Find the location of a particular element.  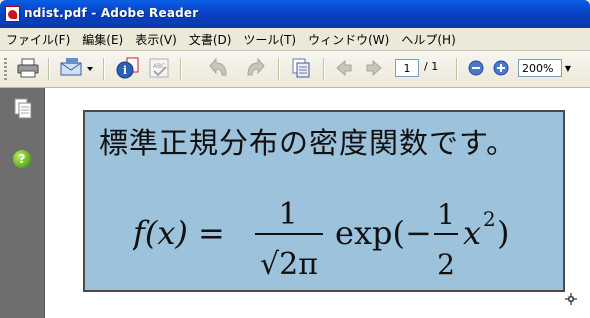

rotate-right-button is located at coordinates (255, 68).